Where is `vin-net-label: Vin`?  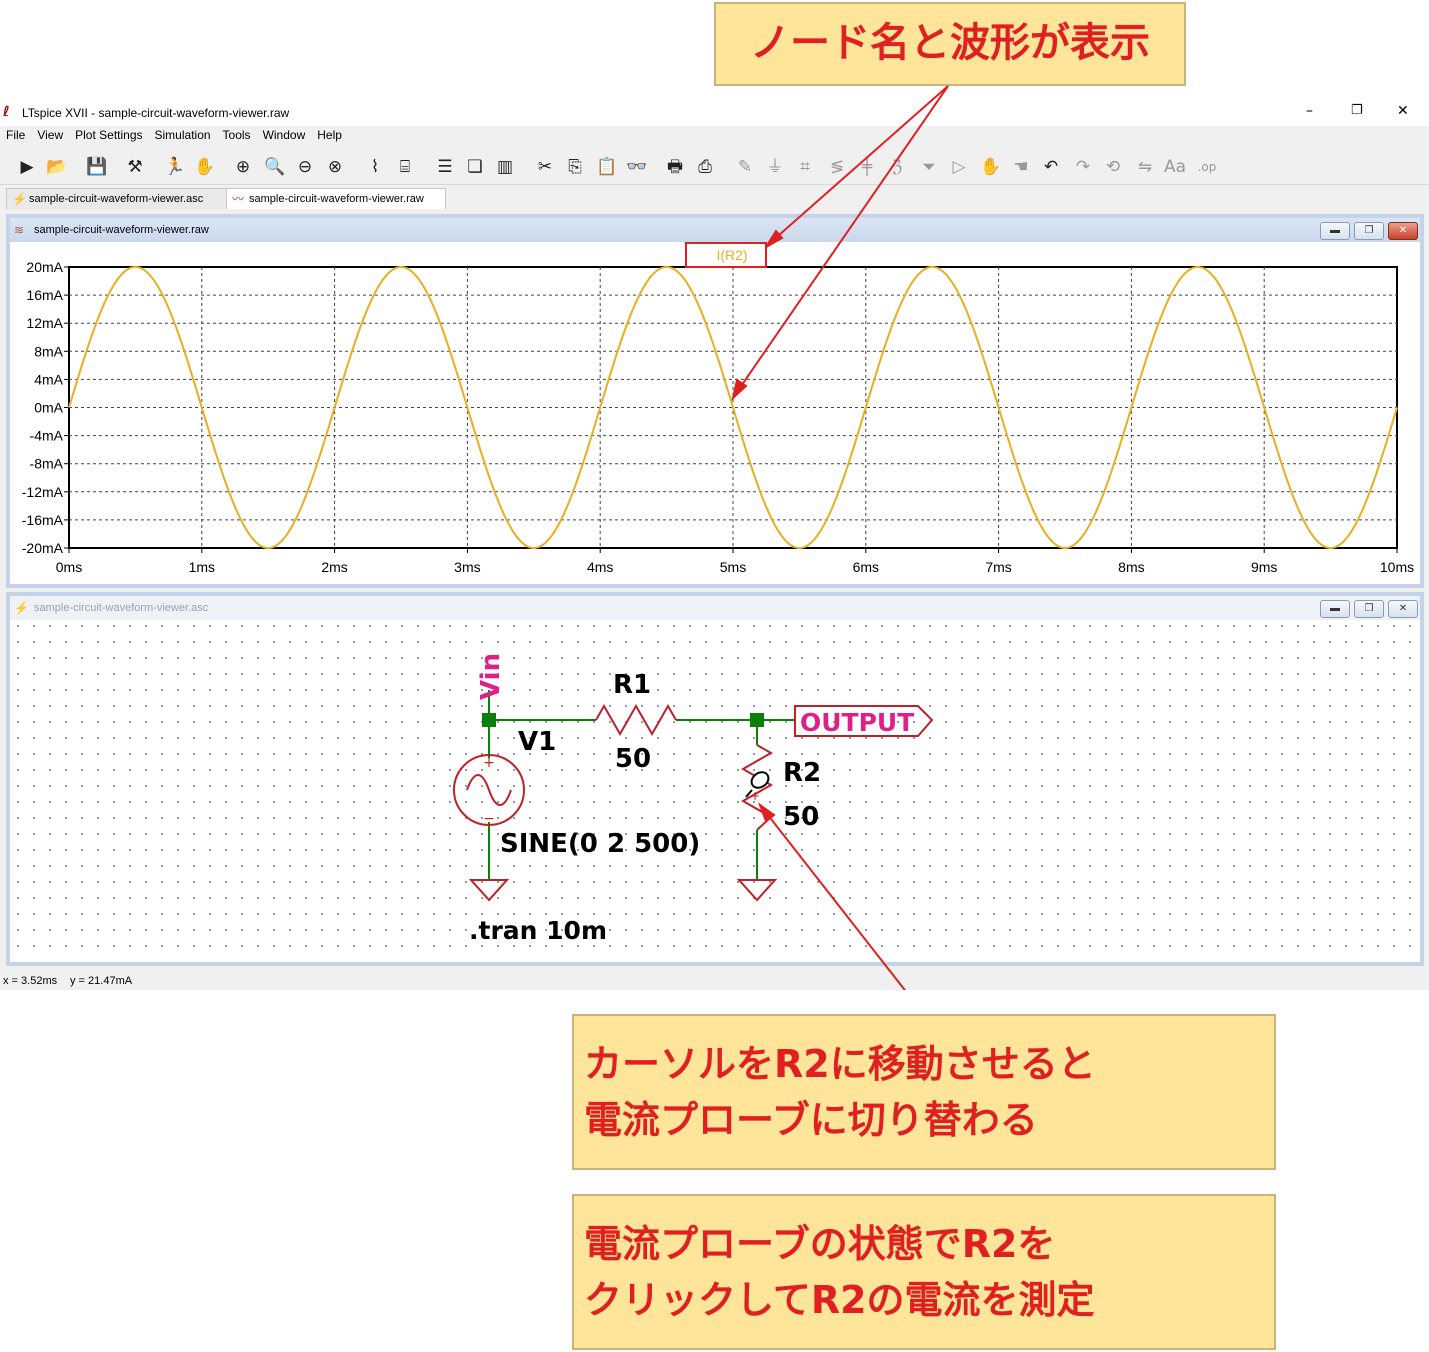 vin-net-label: Vin is located at coordinates (491, 676).